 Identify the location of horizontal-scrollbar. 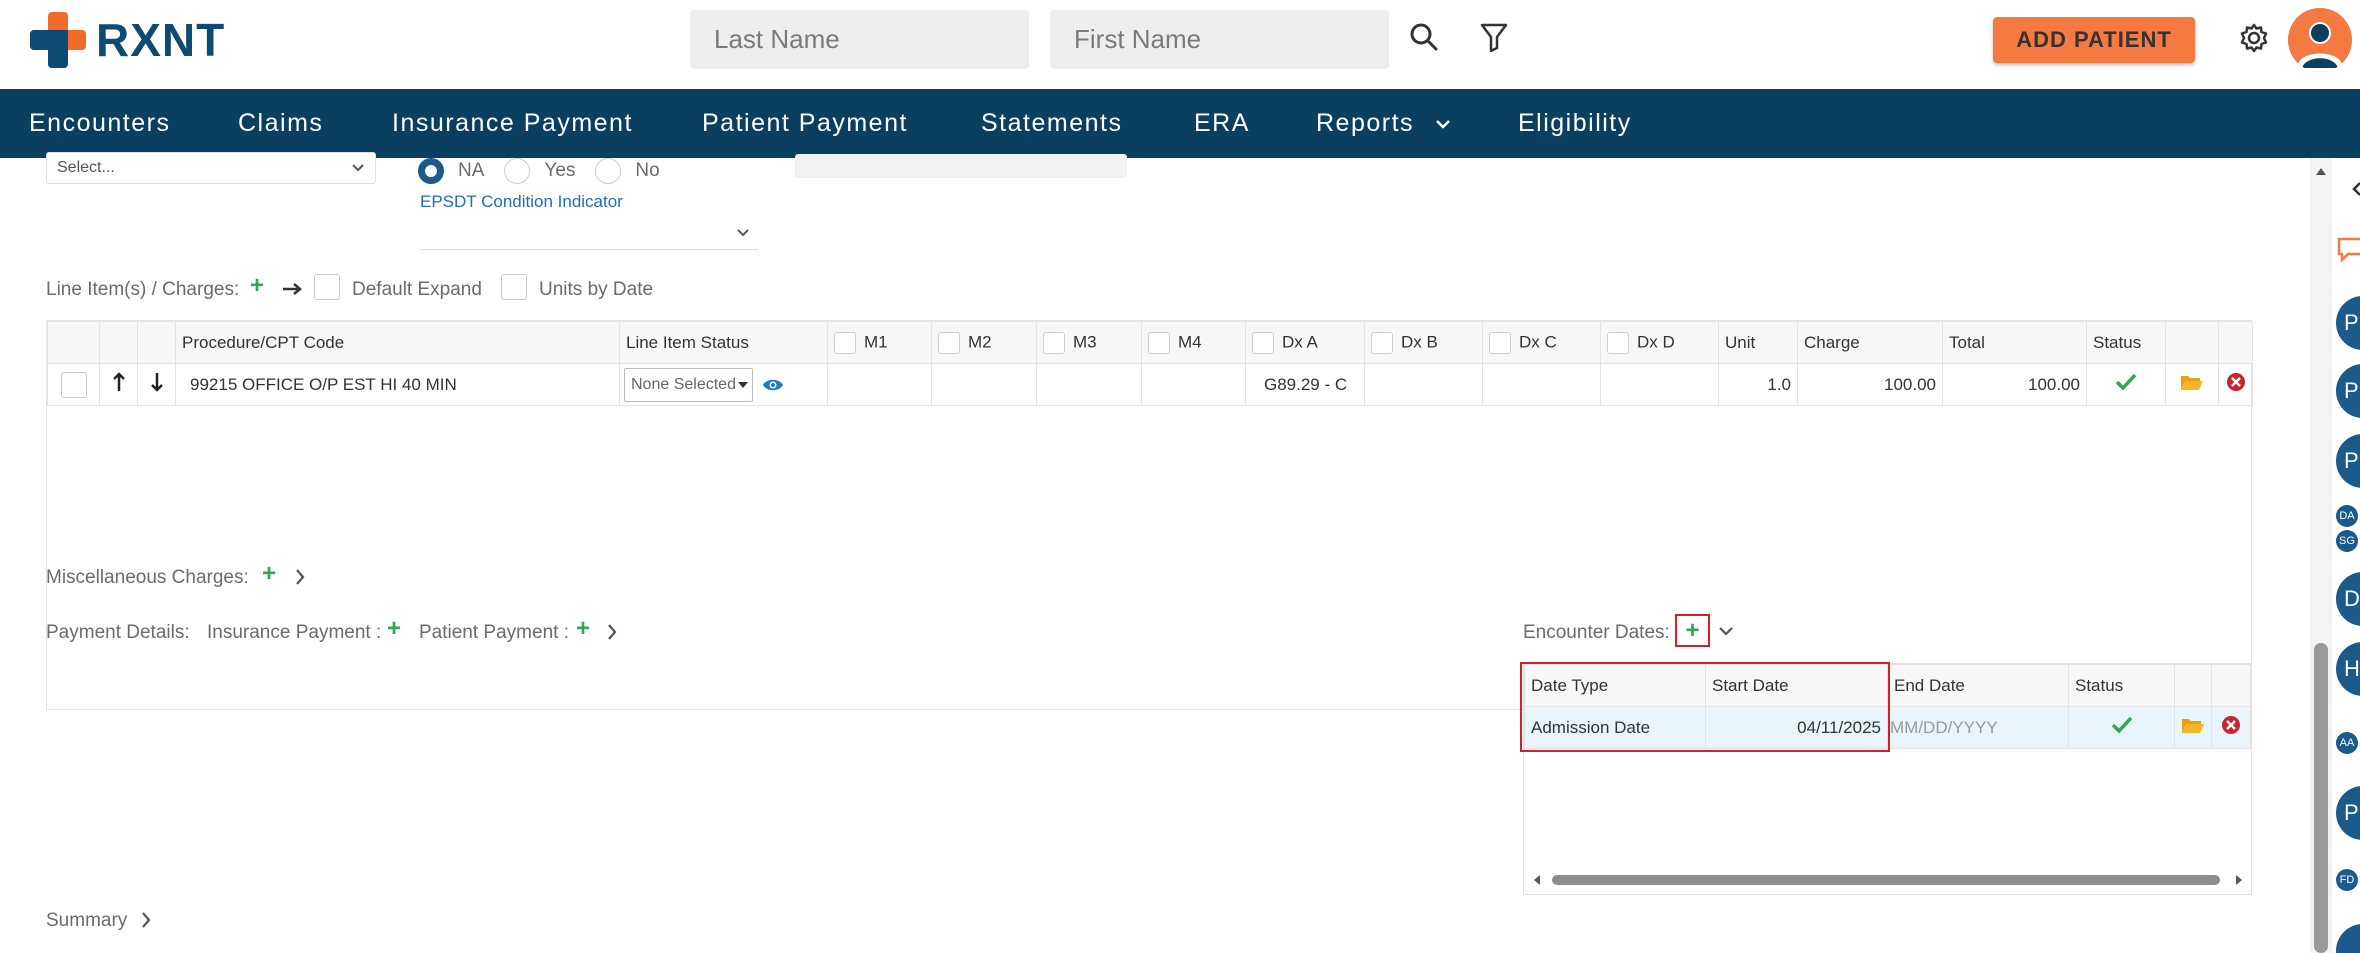
(1888, 880).